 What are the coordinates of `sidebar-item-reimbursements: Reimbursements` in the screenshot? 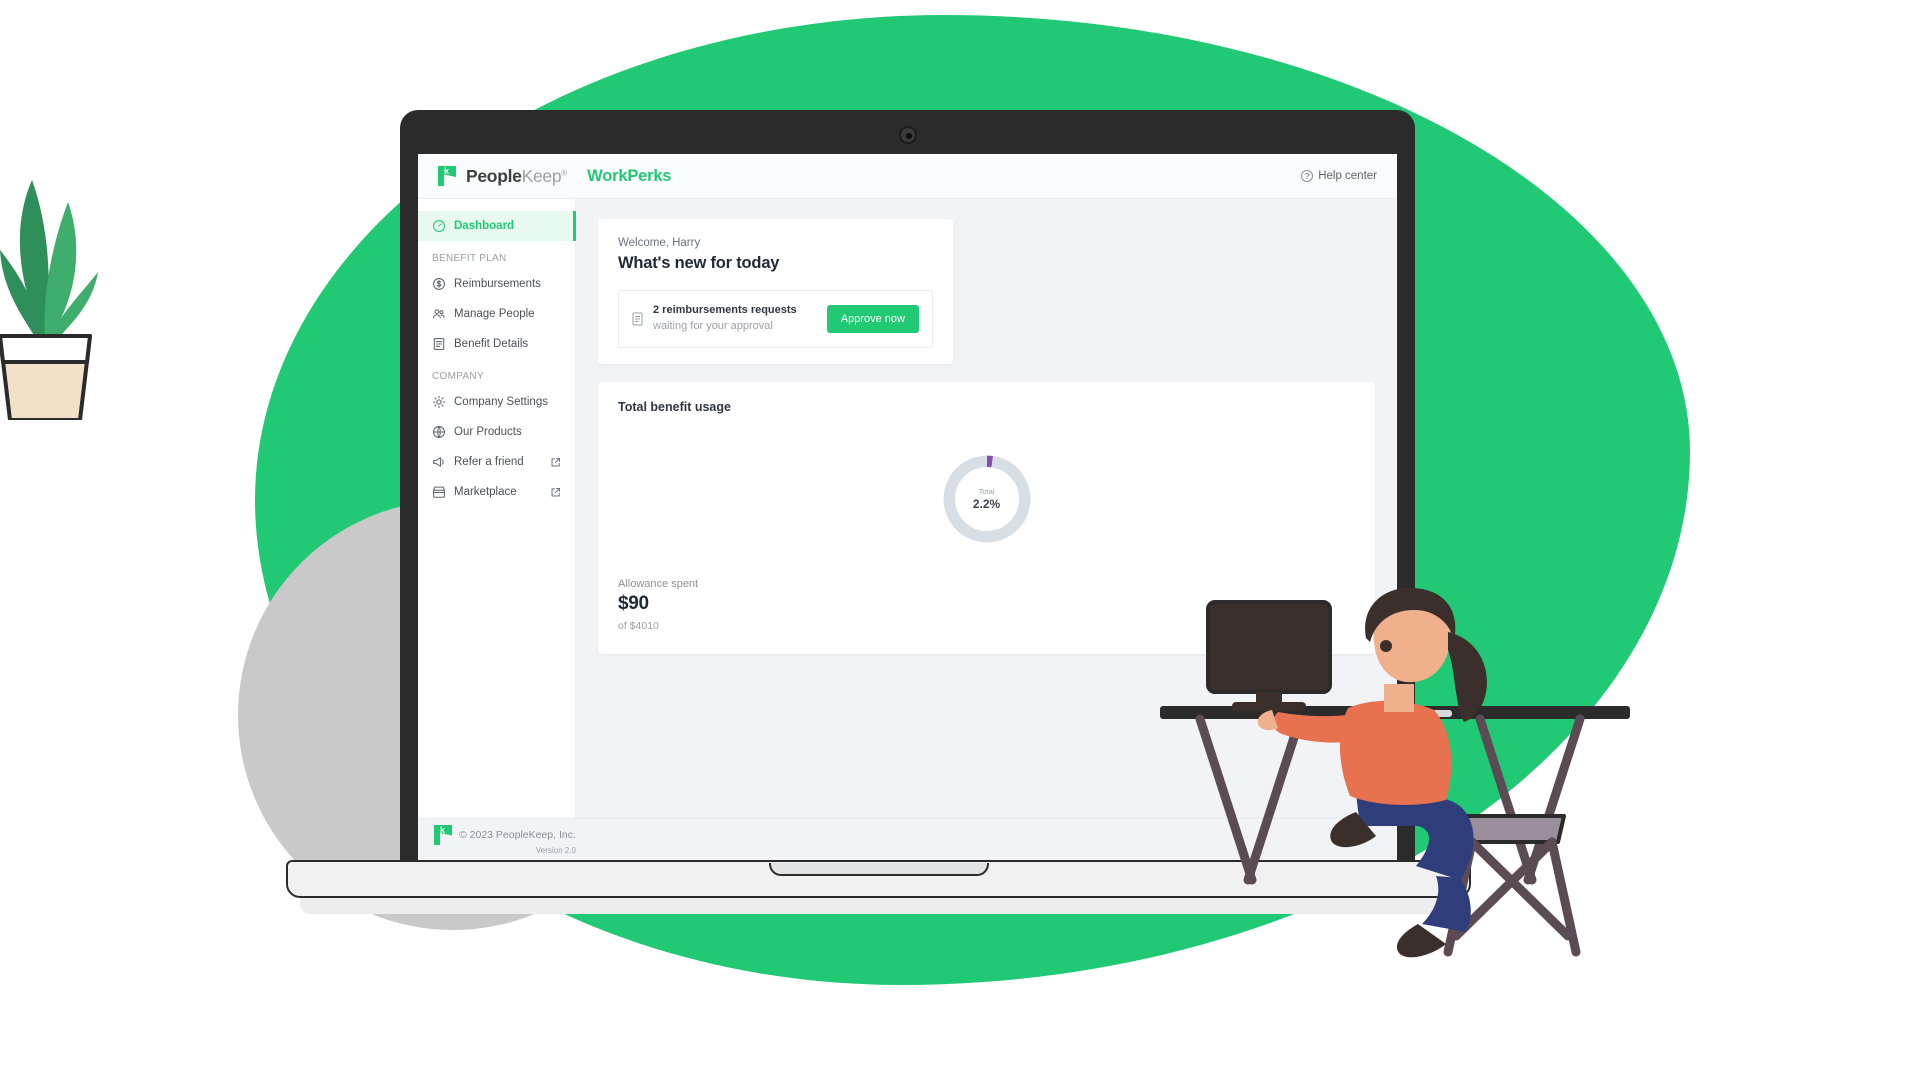 It's located at (496, 284).